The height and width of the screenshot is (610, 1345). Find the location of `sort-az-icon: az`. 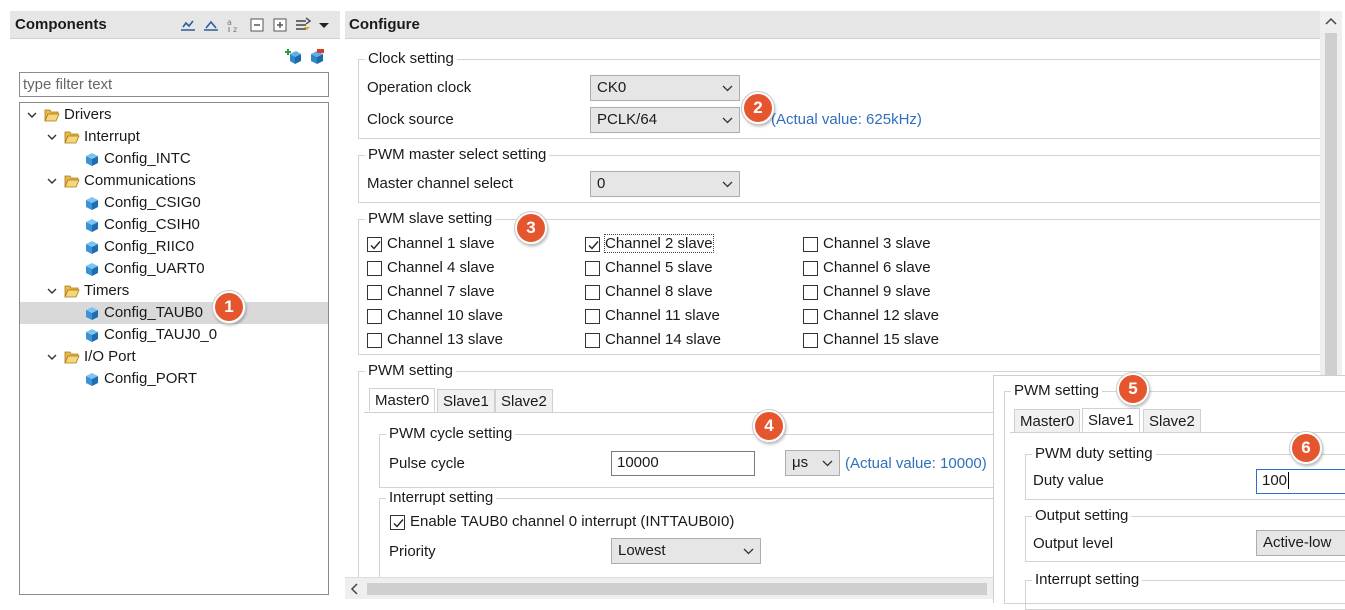

sort-az-icon: az is located at coordinates (234, 25).